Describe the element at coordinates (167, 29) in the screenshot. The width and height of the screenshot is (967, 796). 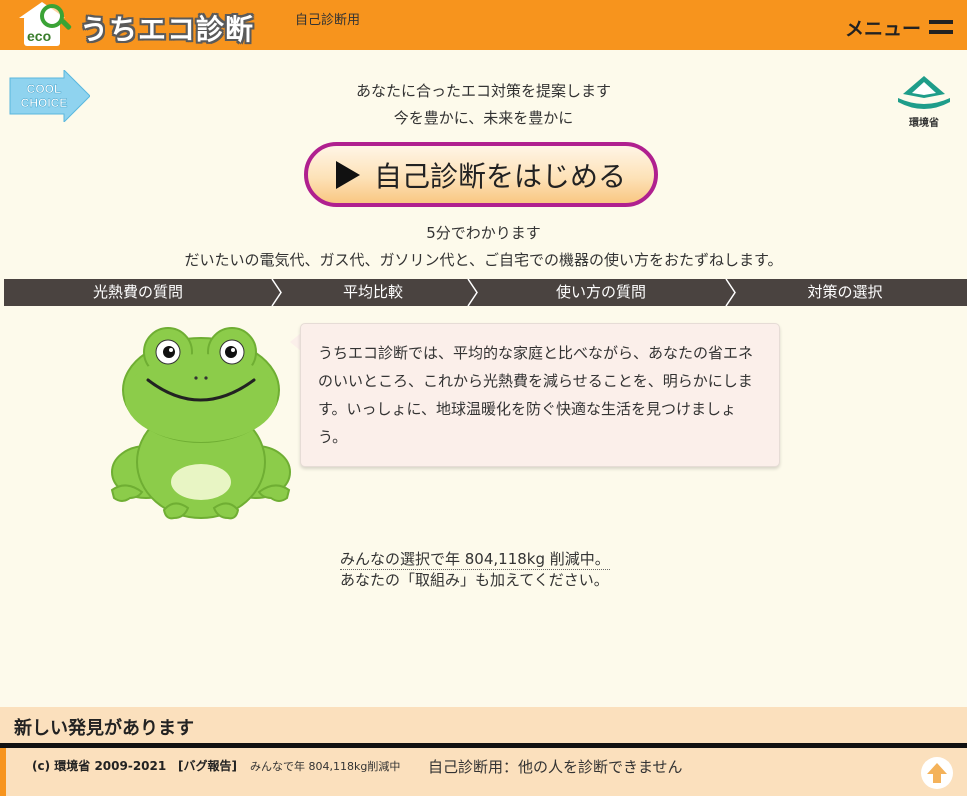
I see `logo-title: うちエコ診断` at that location.